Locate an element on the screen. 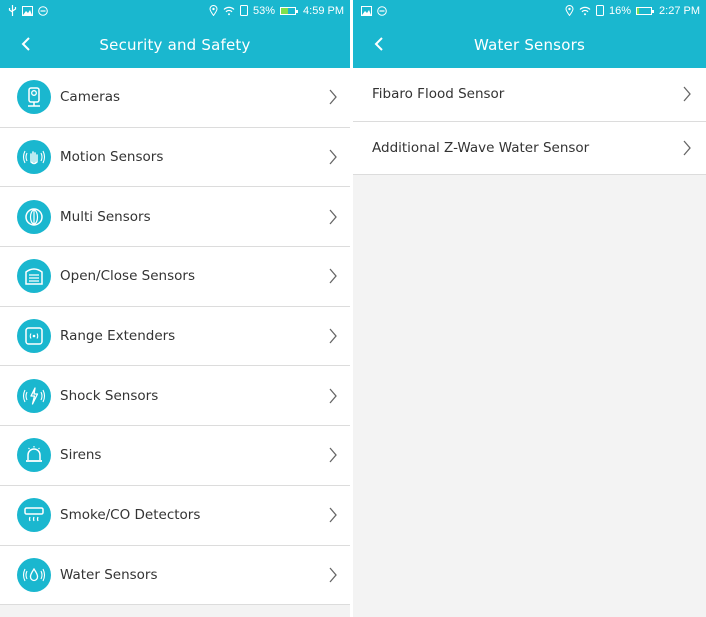  multi-sensor-icon is located at coordinates (34, 216).